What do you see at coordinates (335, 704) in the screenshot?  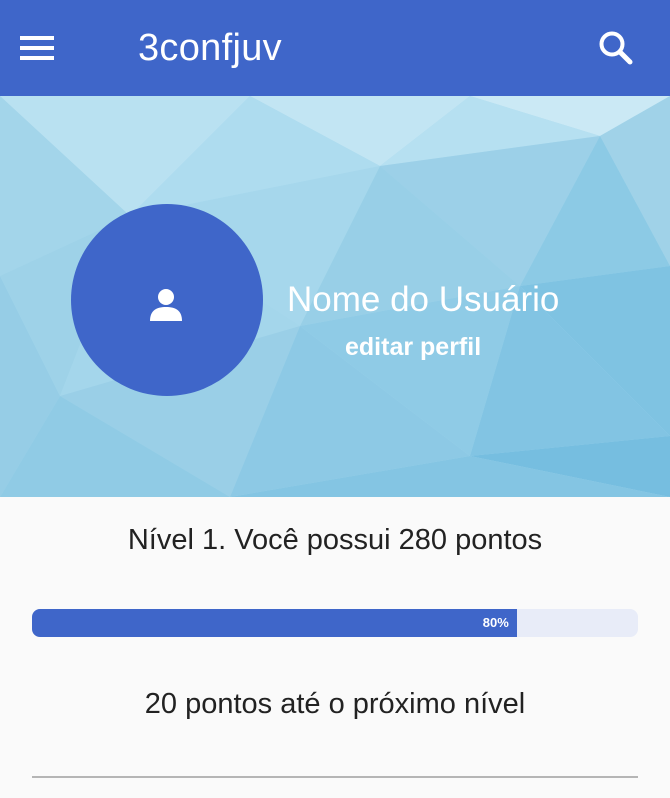 I see `points-to-next-level: 20 pontos até o próximo nível` at bounding box center [335, 704].